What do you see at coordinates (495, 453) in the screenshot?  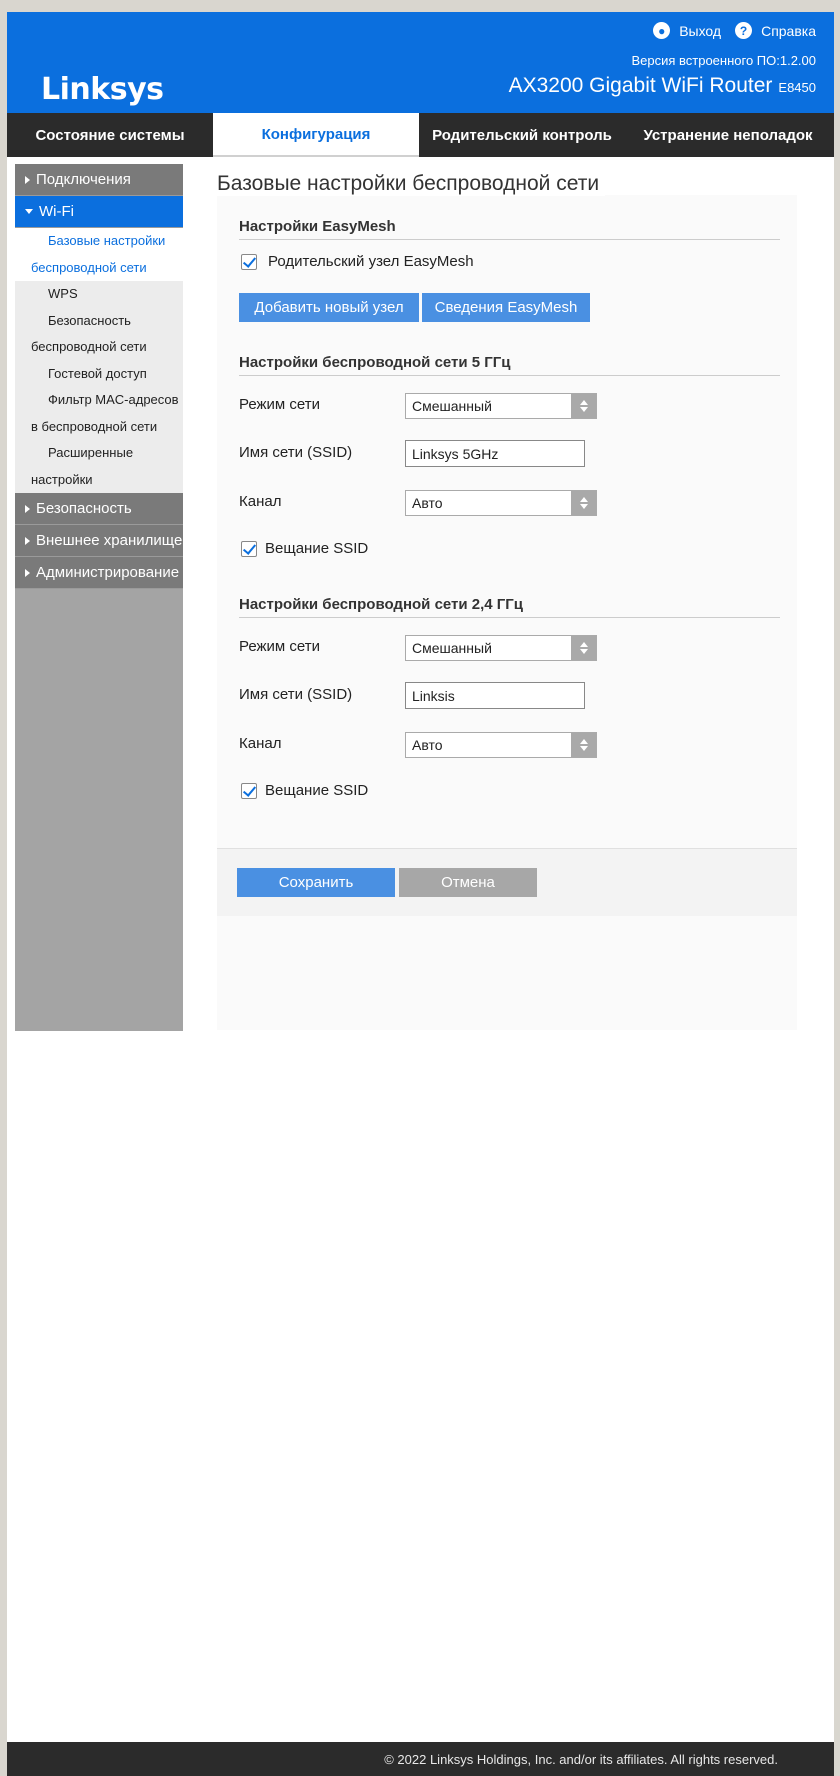 I see `band5-ssid-input` at bounding box center [495, 453].